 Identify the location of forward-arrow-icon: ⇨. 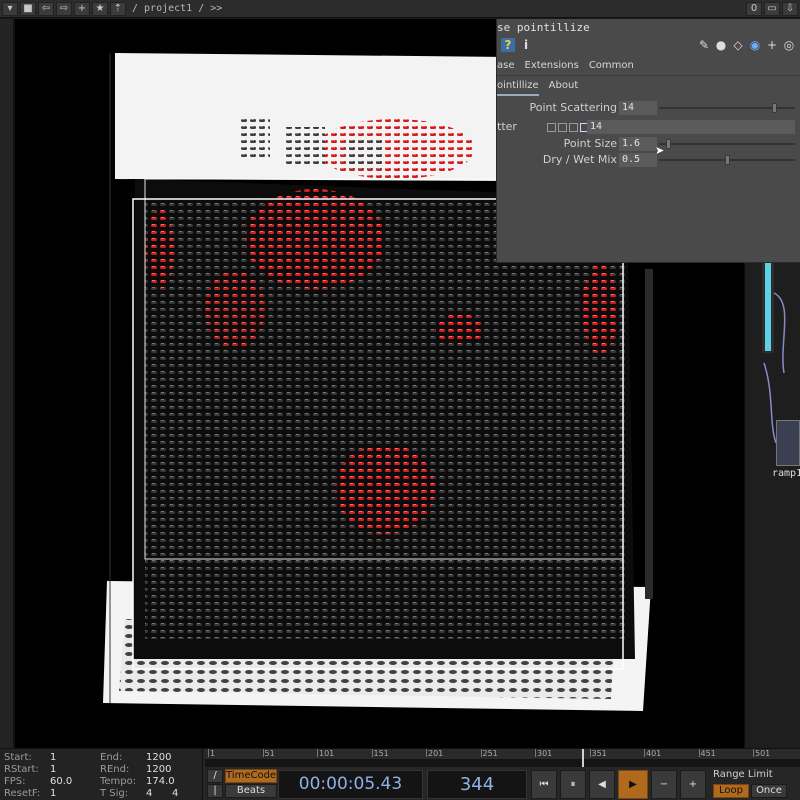
(64, 8).